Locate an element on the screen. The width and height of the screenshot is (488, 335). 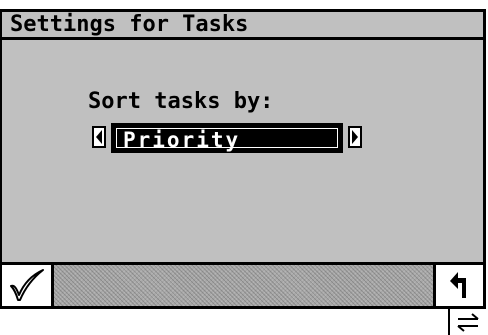
return-arrow-icon is located at coordinates (458, 285).